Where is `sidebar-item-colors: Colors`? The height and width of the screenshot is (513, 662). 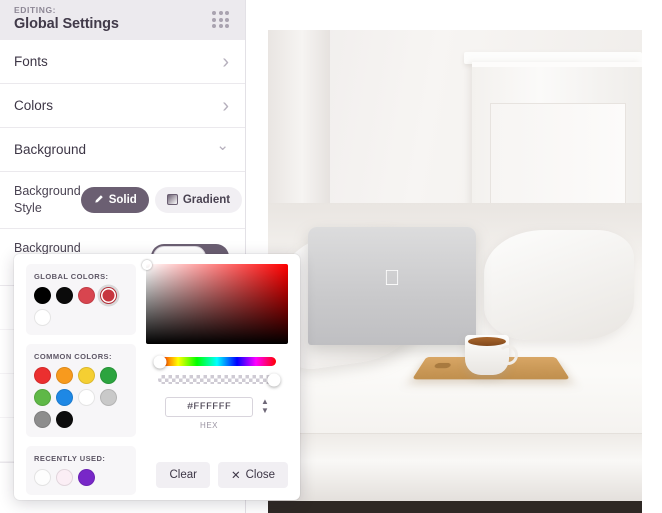 sidebar-item-colors: Colors is located at coordinates (122, 106).